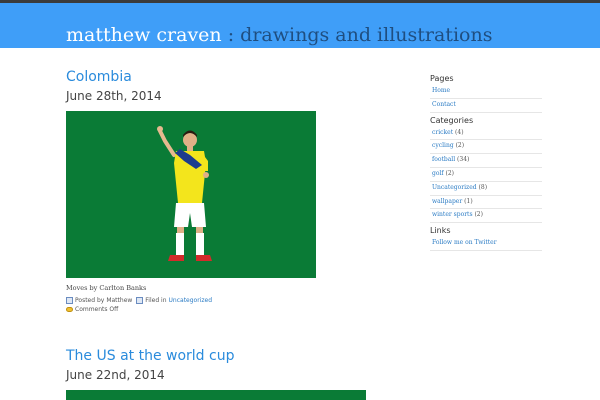 This screenshot has width=600, height=400. Describe the element at coordinates (454, 187) in the screenshot. I see `category-label: Uncategorized` at that location.